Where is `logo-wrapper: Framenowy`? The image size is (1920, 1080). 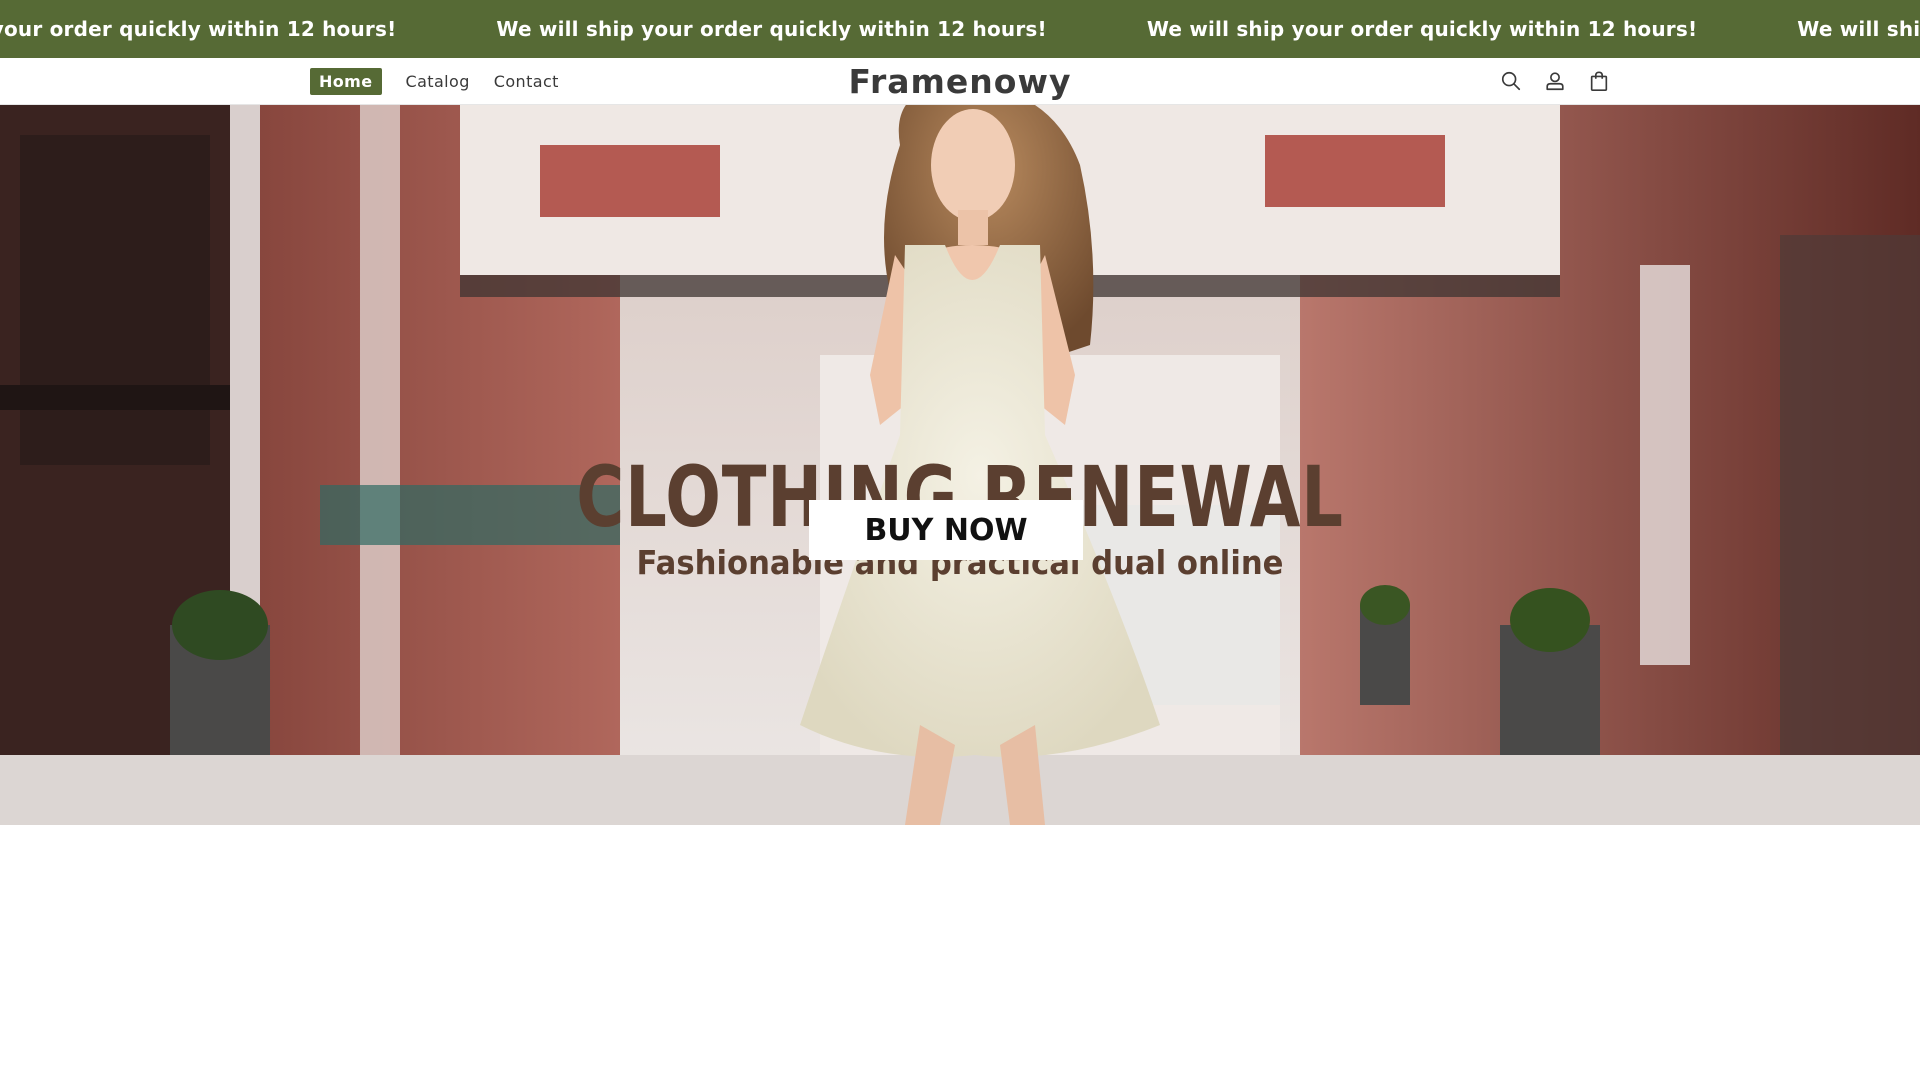
logo-wrapper: Framenowy is located at coordinates (960, 81).